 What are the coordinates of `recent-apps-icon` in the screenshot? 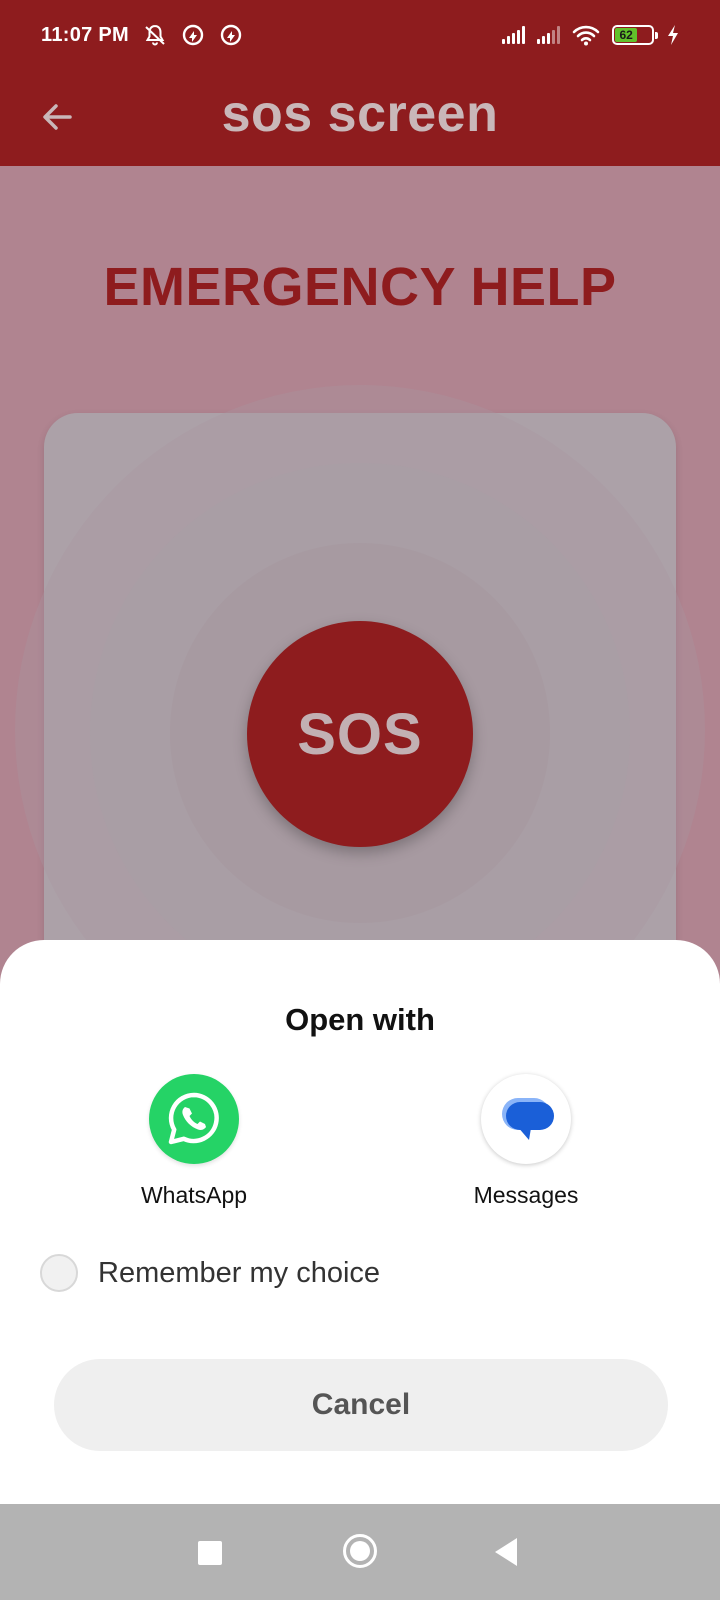 It's located at (210, 1553).